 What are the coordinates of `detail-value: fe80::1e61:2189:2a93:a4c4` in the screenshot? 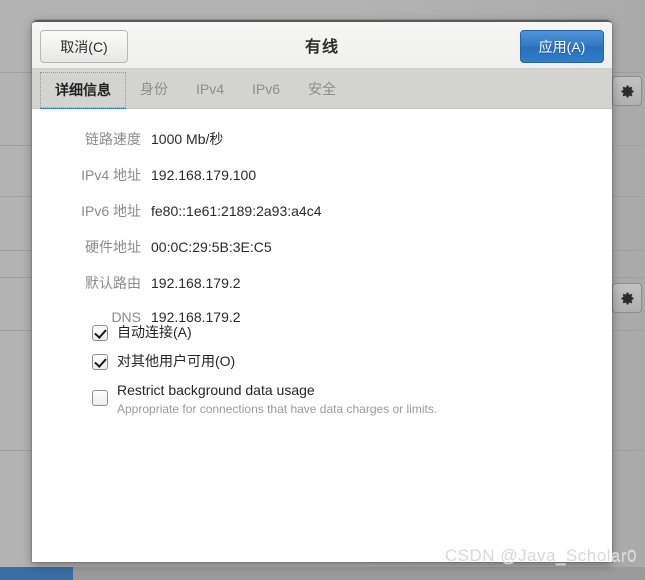 It's located at (236, 211).